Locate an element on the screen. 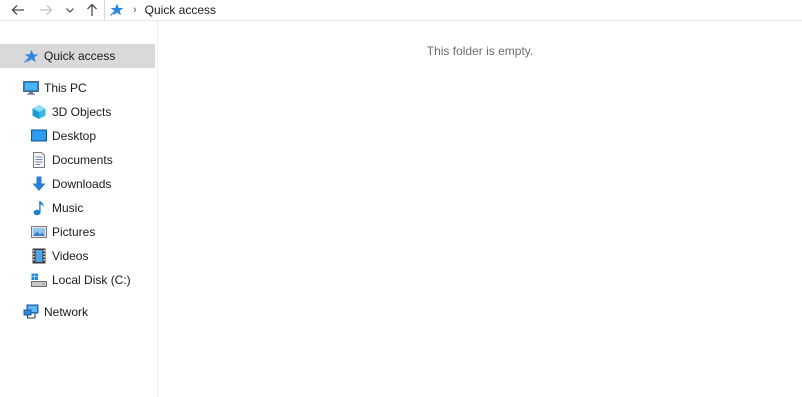  arrow-right-icon is located at coordinates (46, 10).